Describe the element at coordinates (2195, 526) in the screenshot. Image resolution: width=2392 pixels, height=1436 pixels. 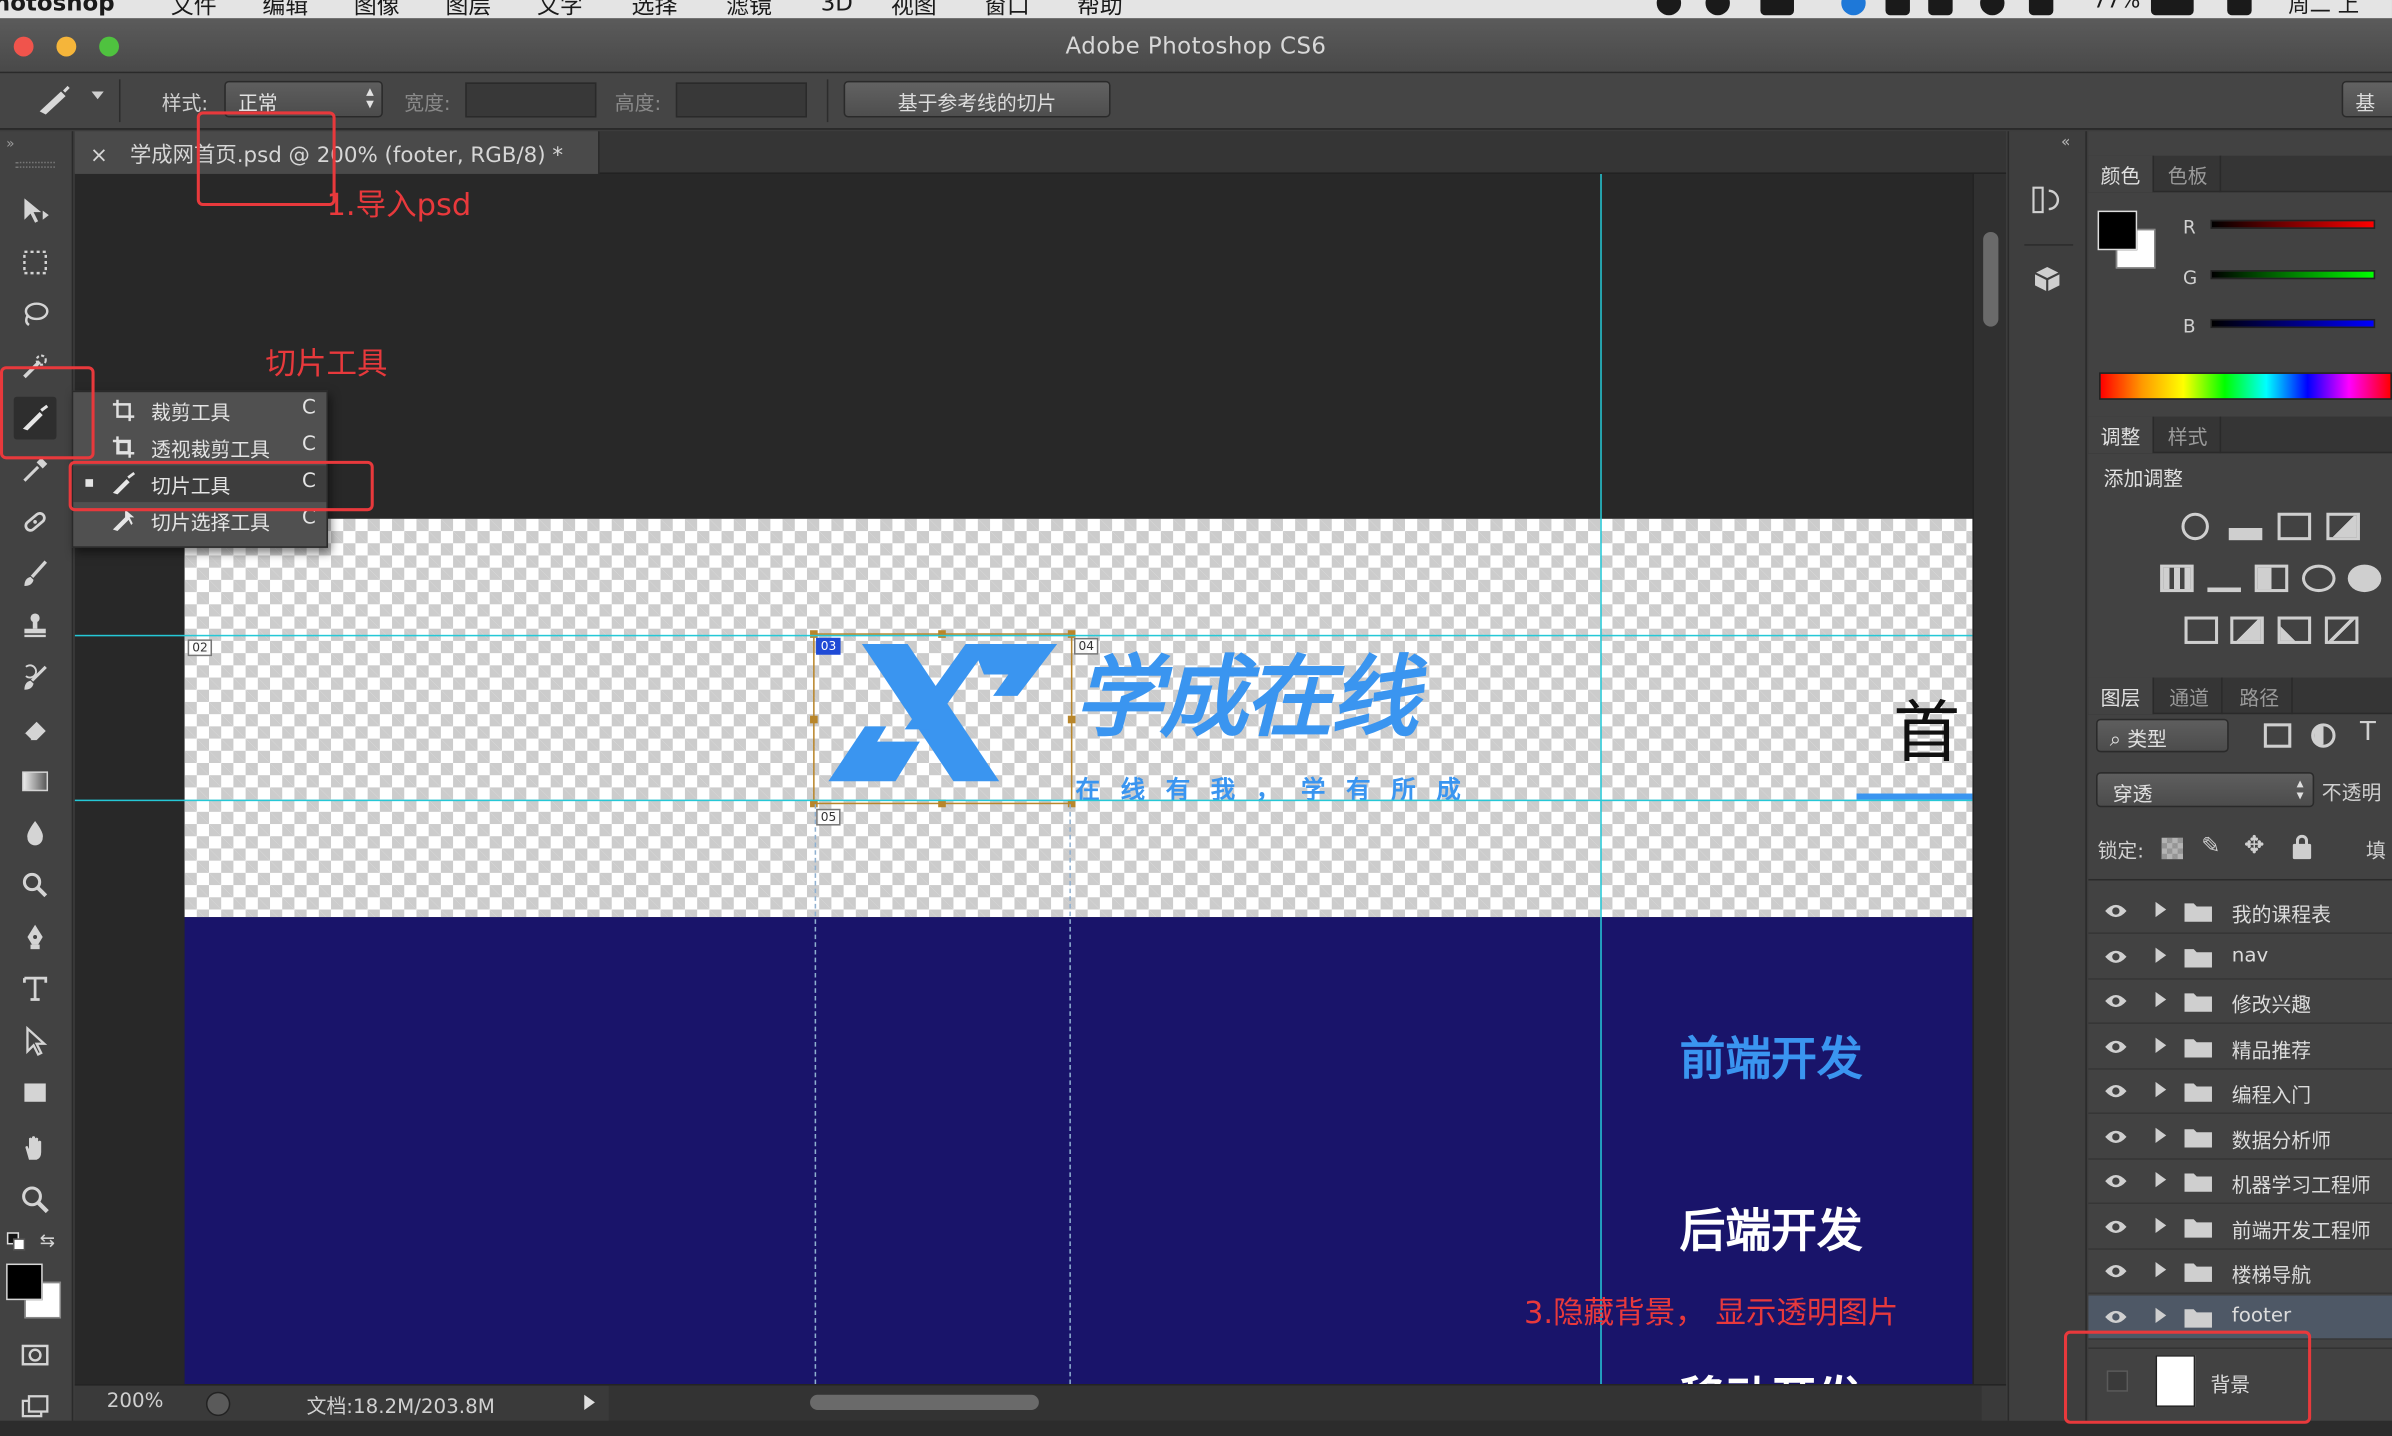
I see `brightness-adjustment-icon` at that location.